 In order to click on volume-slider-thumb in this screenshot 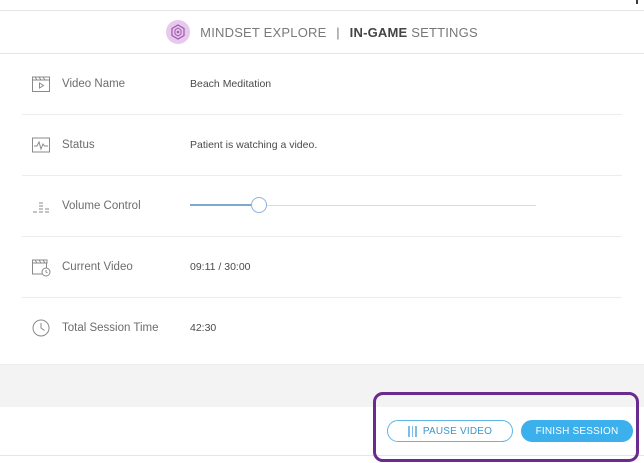, I will do `click(259, 205)`.